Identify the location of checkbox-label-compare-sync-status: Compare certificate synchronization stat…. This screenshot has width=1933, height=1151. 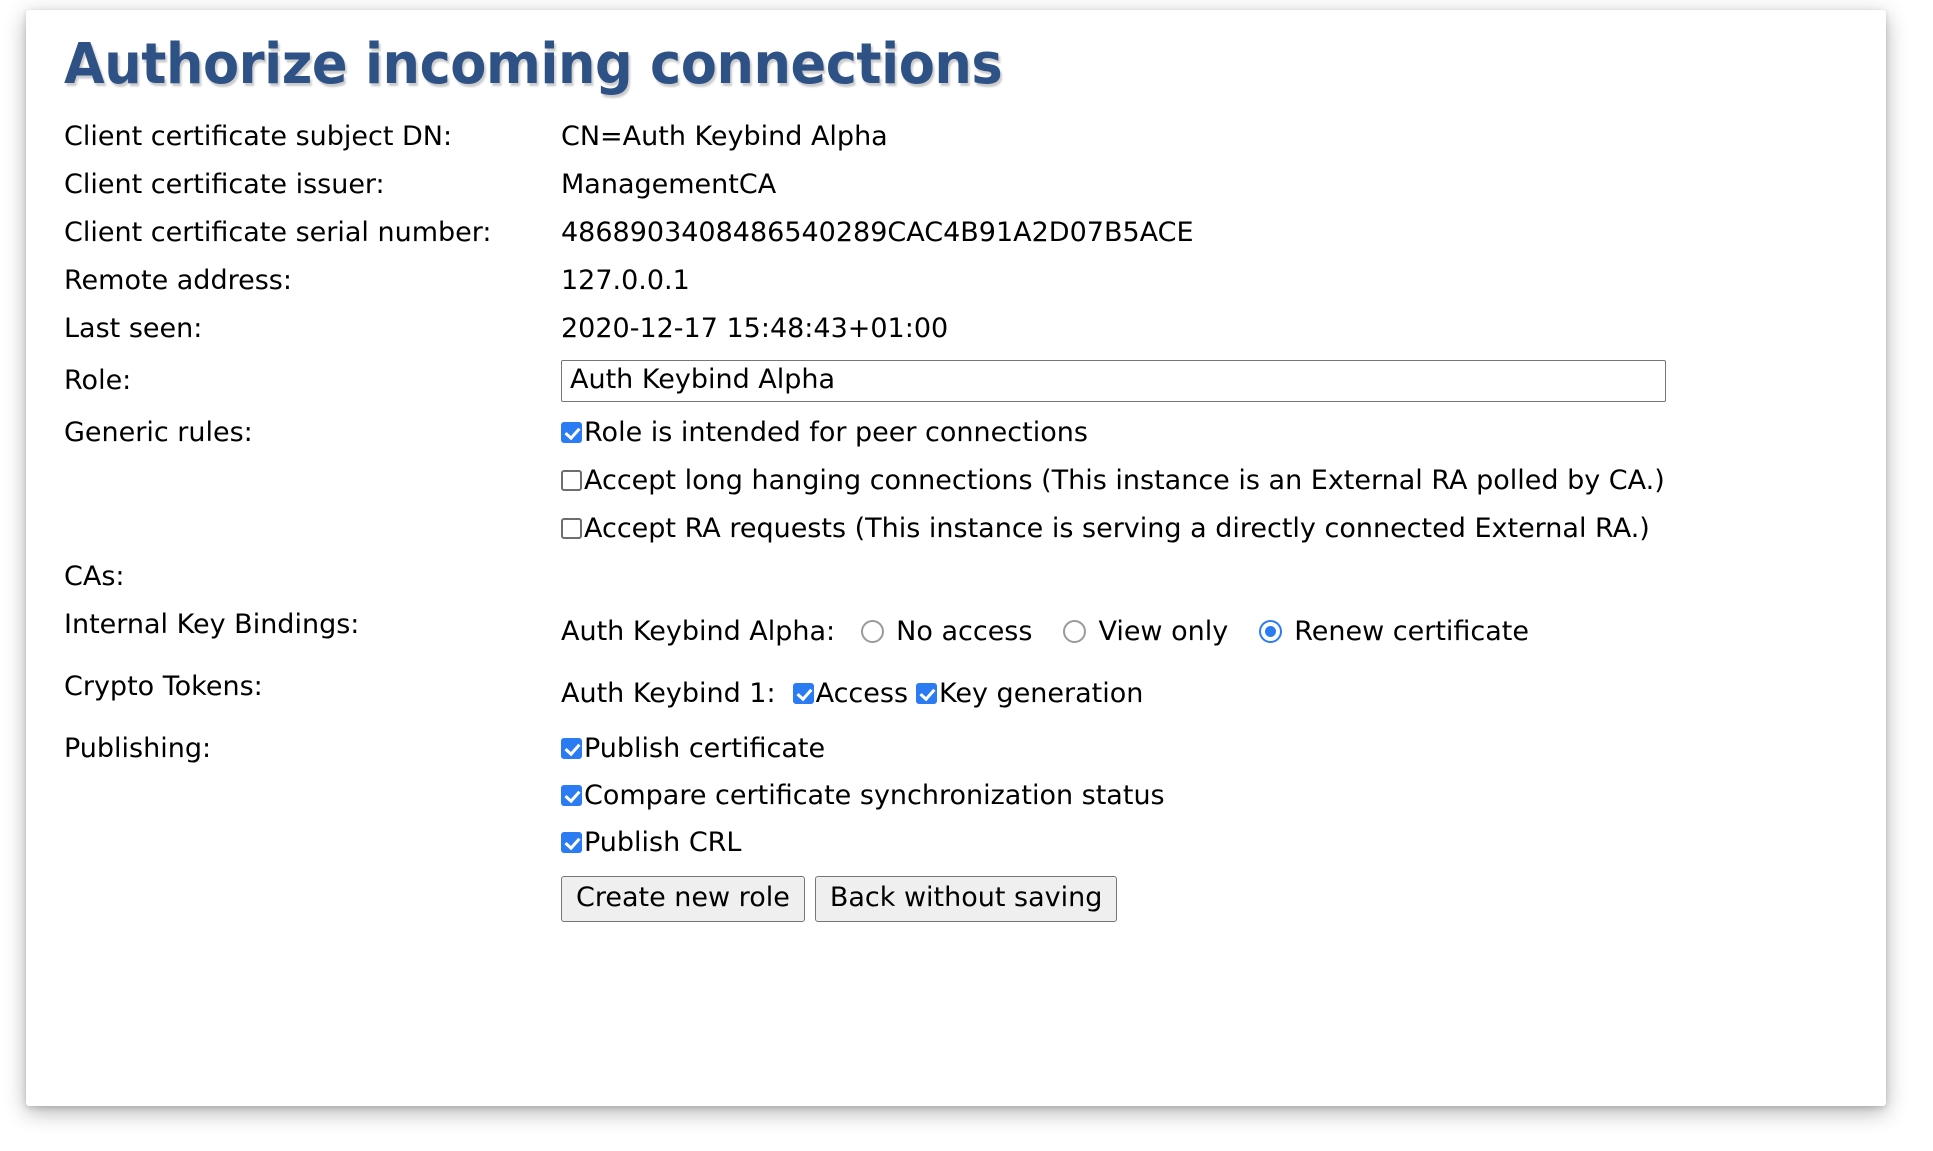
(874, 795).